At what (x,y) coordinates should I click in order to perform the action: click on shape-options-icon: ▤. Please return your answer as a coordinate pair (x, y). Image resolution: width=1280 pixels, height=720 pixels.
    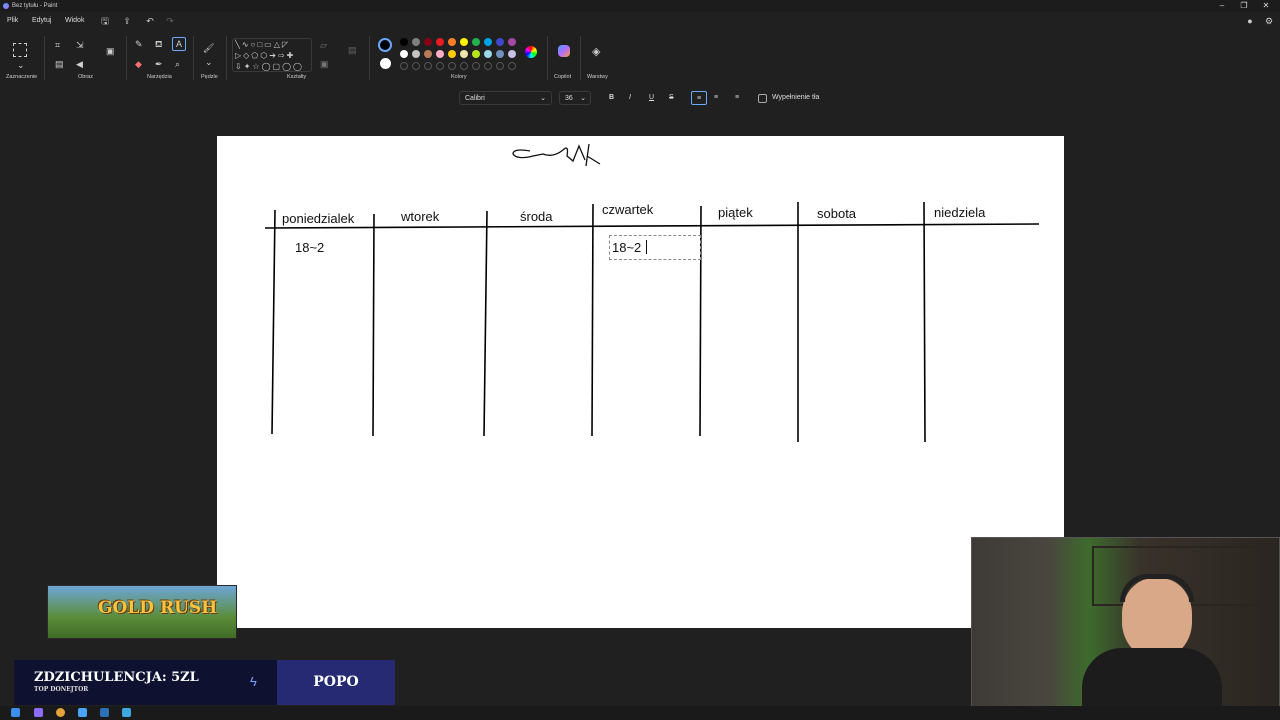
    Looking at the image, I should click on (352, 50).